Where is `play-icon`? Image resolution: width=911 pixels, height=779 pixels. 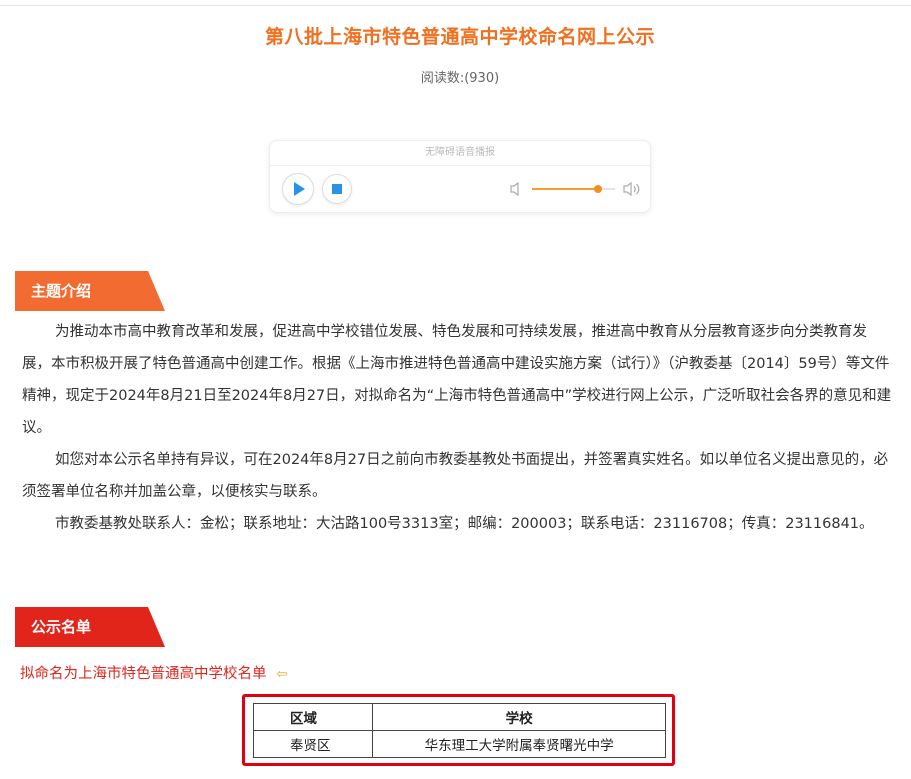
play-icon is located at coordinates (298, 189).